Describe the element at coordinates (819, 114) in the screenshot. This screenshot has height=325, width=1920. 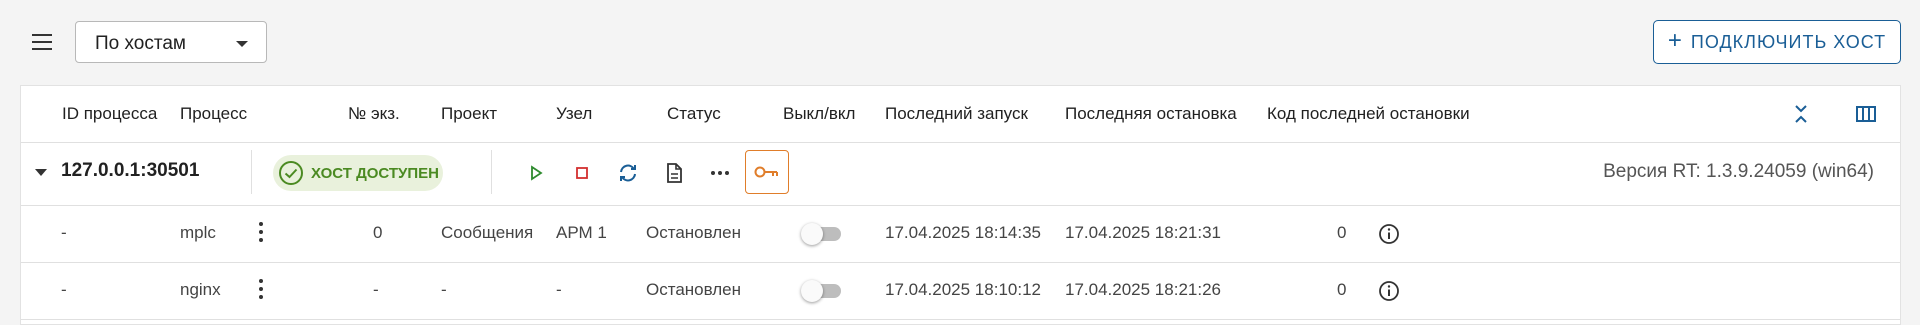
I see `col-header-toggle: Выкл/вкл` at that location.